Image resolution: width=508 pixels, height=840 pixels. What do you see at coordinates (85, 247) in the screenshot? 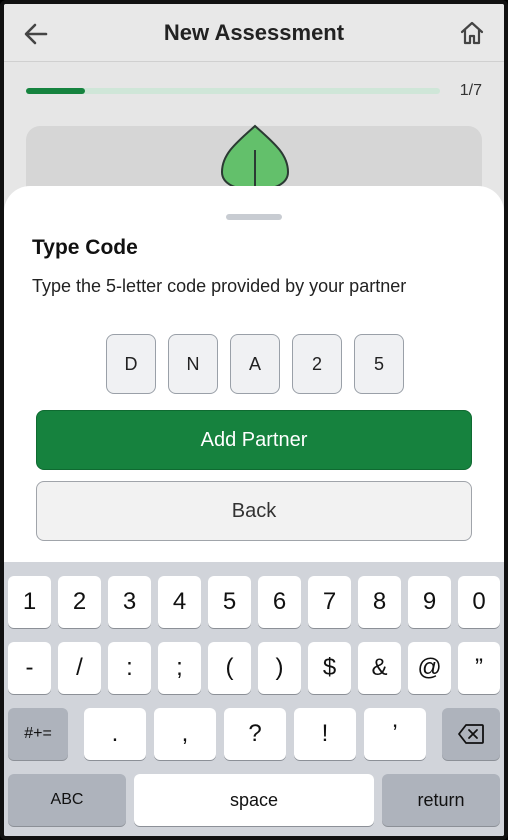
I see `sheet-title: Type Code` at bounding box center [85, 247].